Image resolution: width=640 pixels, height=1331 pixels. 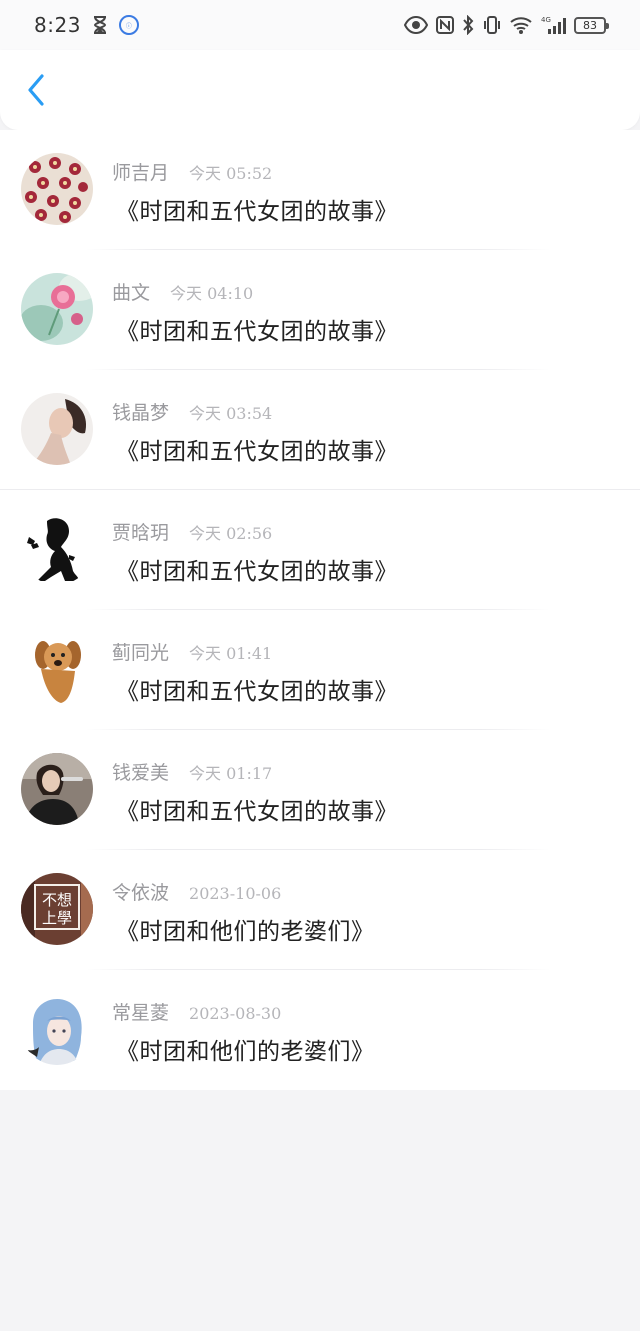 I want to click on item-meta: 蓟同光 今天 01:41, so click(x=192, y=651).